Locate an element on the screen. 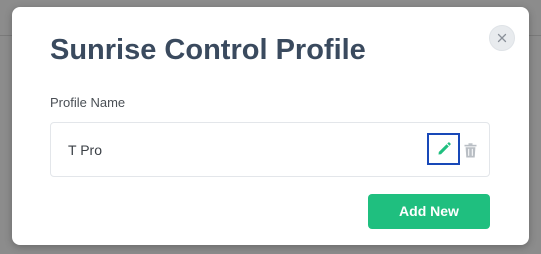 This screenshot has width=541, height=254. trash-icon is located at coordinates (470, 149).